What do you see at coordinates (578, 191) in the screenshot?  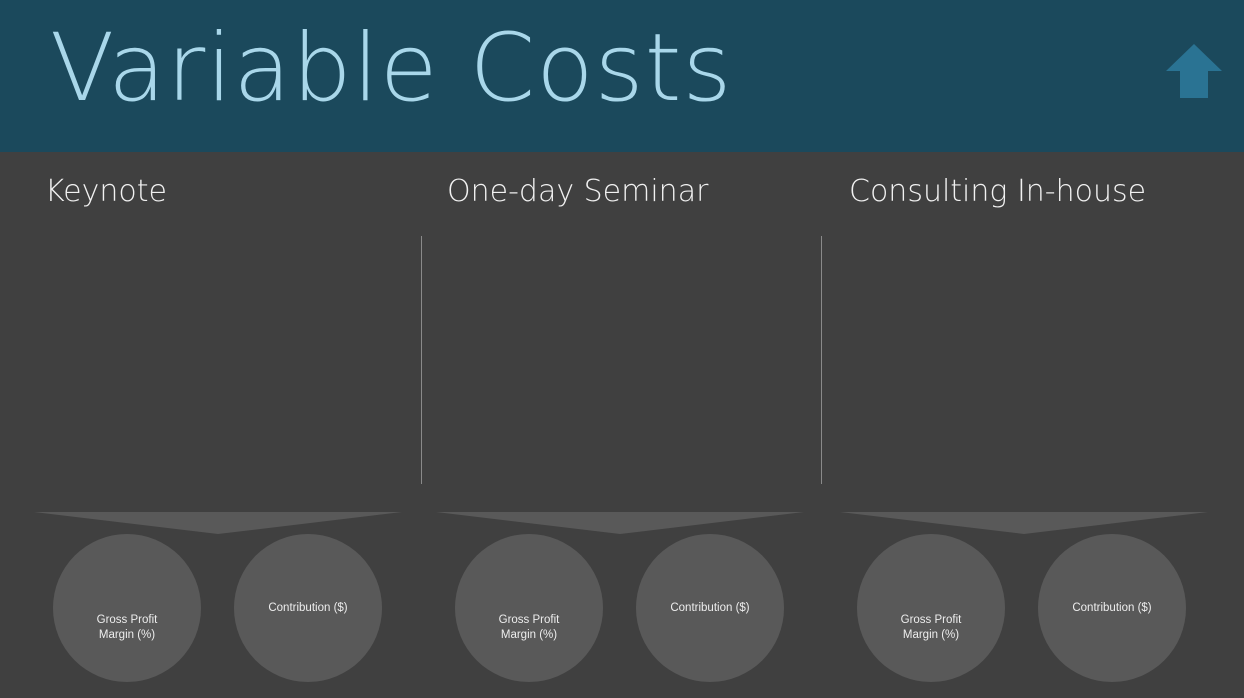 I see `column-heading-one-day-seminar: One-day Seminar` at bounding box center [578, 191].